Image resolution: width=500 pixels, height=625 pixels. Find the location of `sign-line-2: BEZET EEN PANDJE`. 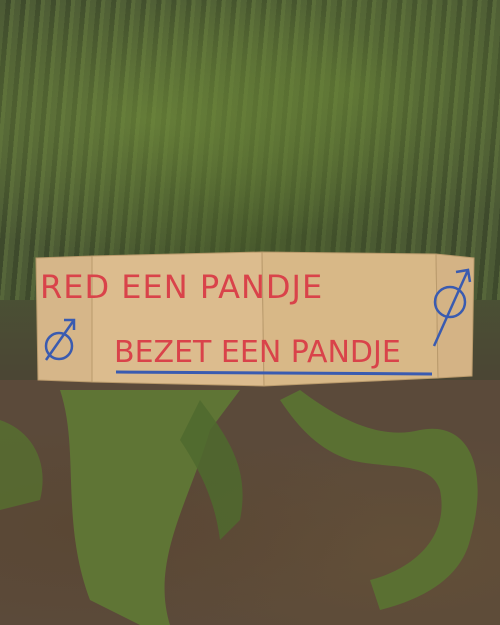

sign-line-2: BEZET EEN PANDJE is located at coordinates (257, 352).